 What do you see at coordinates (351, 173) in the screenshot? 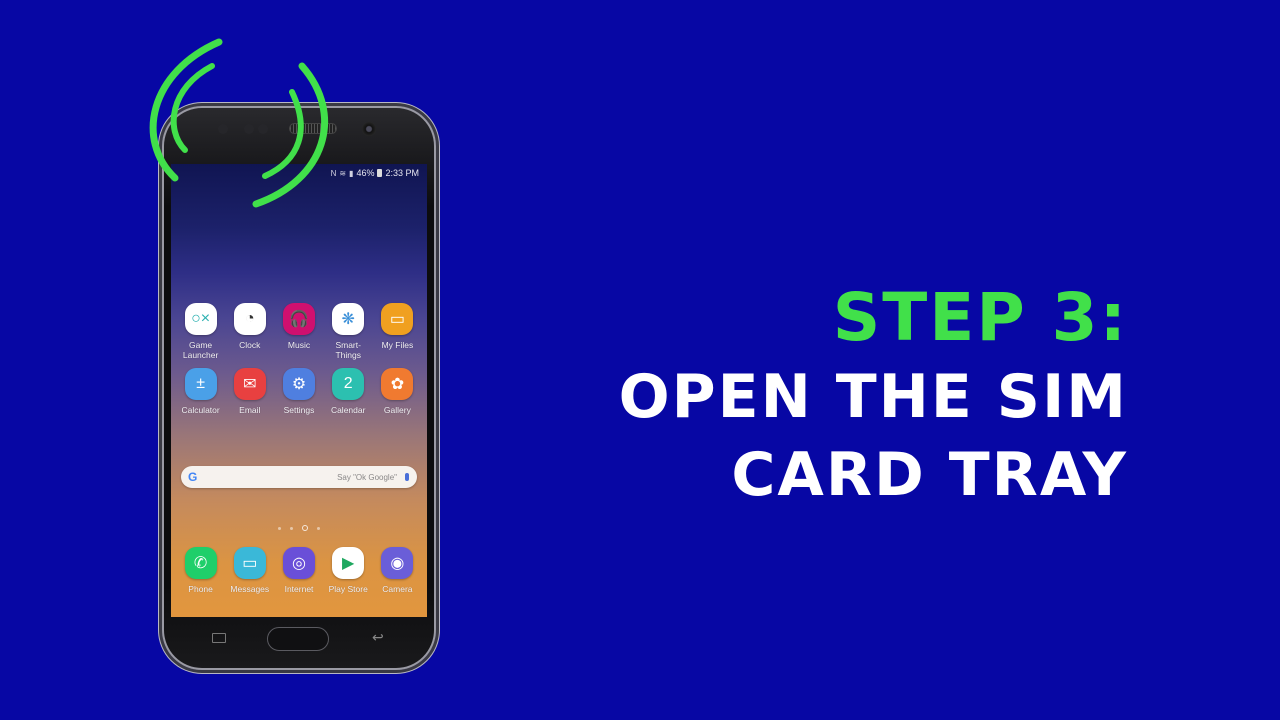
I see `signal-icon: ▮` at bounding box center [351, 173].